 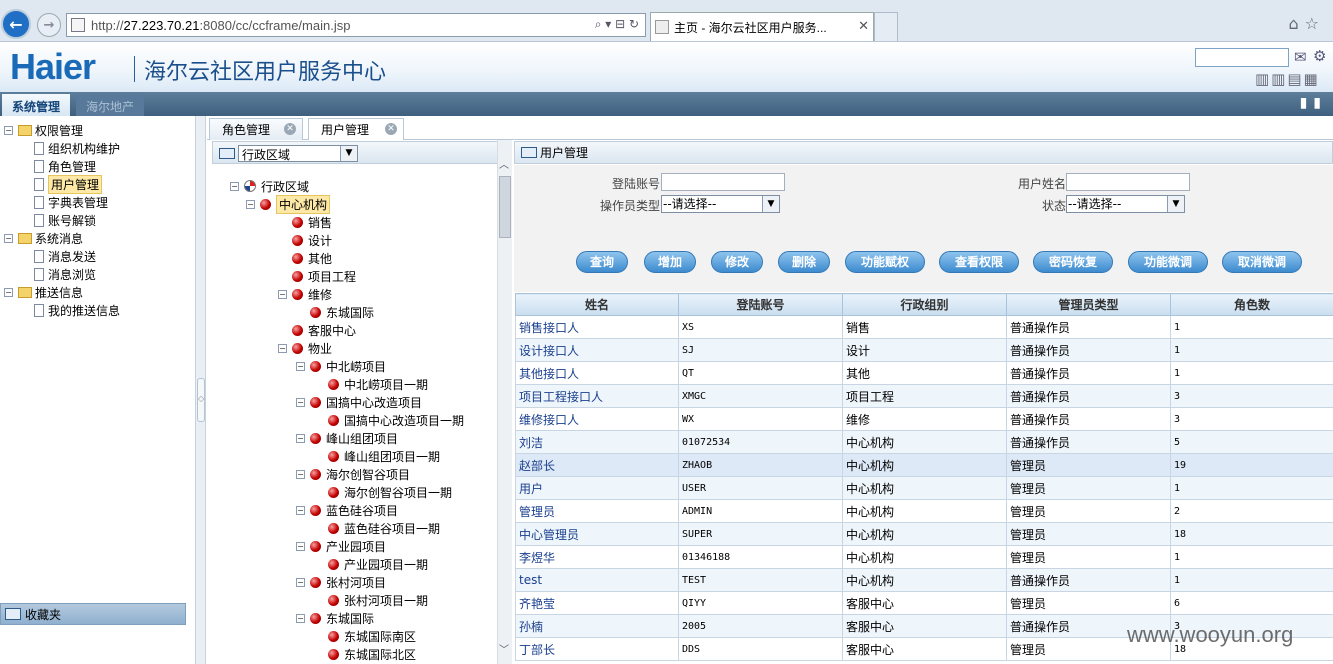 What do you see at coordinates (602, 262) in the screenshot?
I see `query-button: 查询` at bounding box center [602, 262].